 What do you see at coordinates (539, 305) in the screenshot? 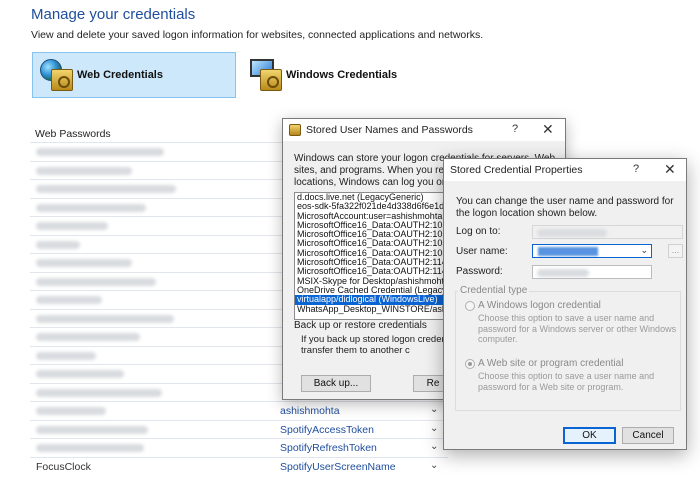
I see `windows-credential-label: A Windows logon credential` at bounding box center [539, 305].